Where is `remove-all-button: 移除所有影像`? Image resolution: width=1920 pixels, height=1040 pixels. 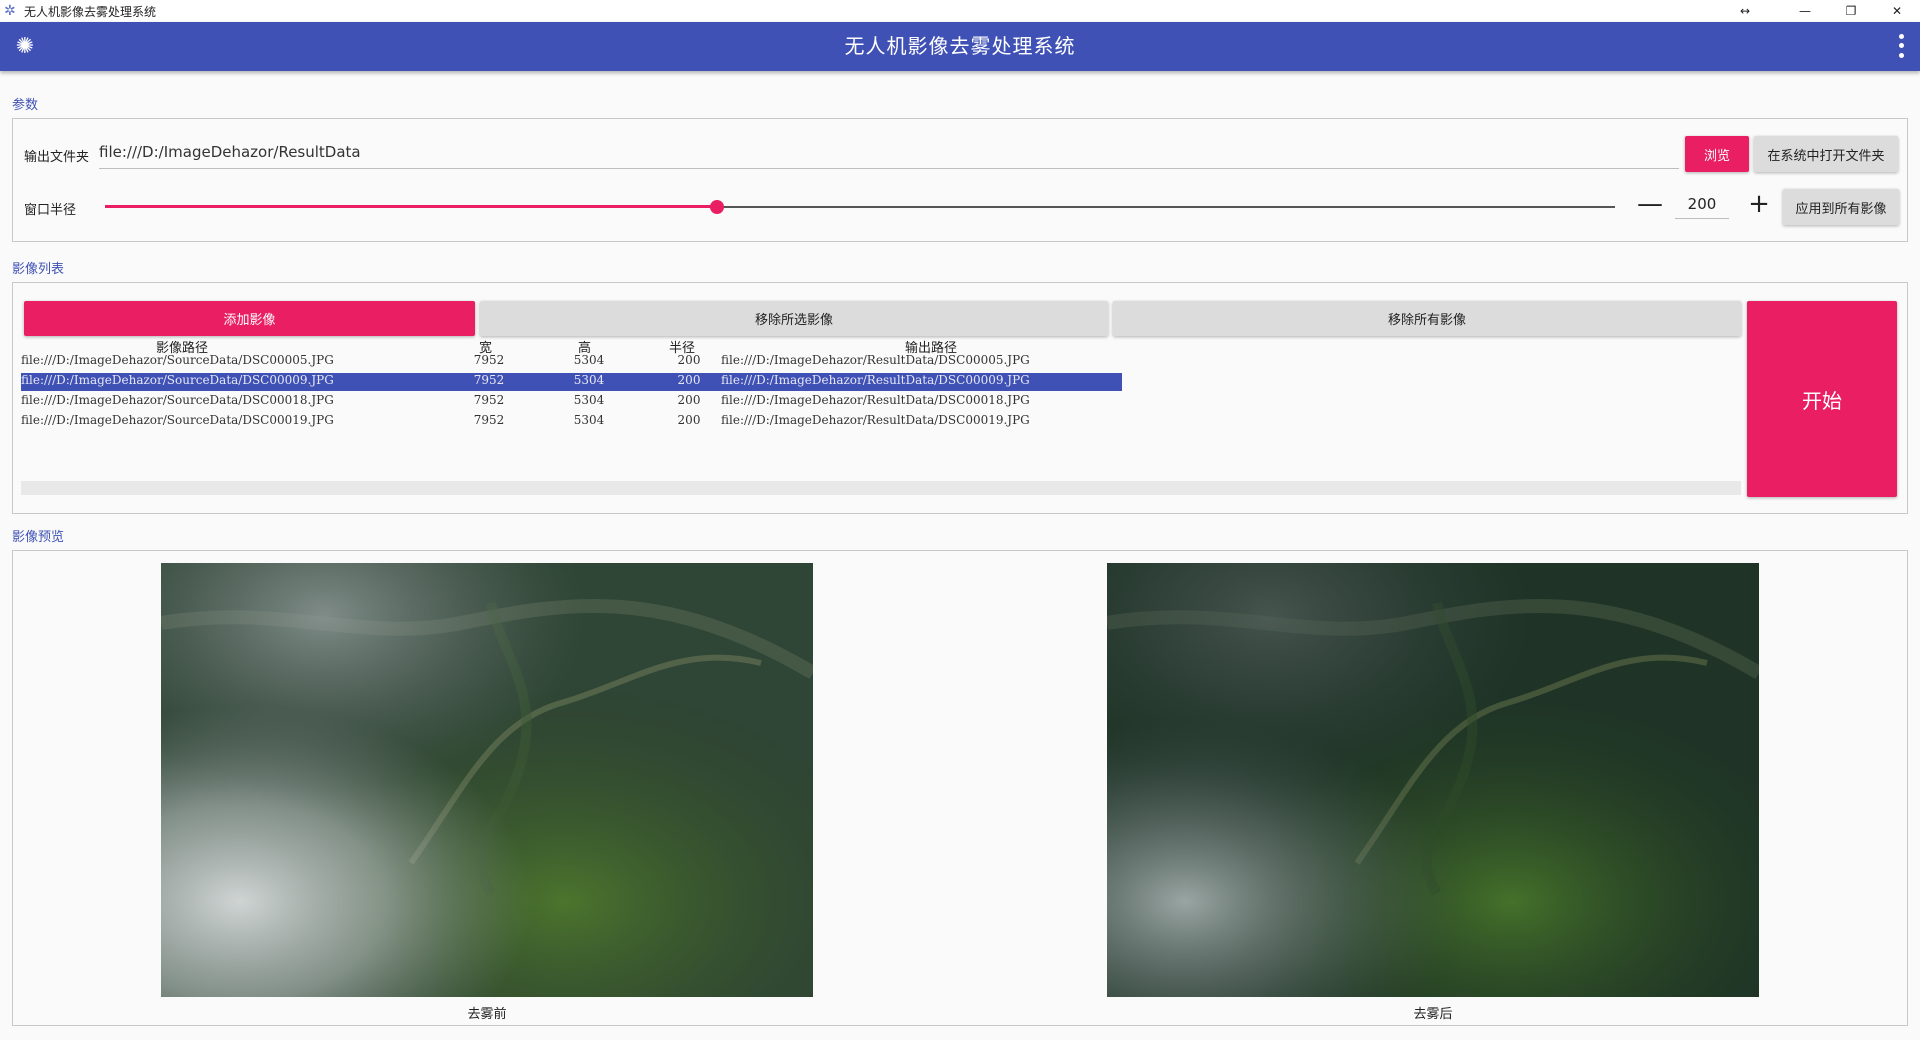
remove-all-button: 移除所有影像 is located at coordinates (1427, 318).